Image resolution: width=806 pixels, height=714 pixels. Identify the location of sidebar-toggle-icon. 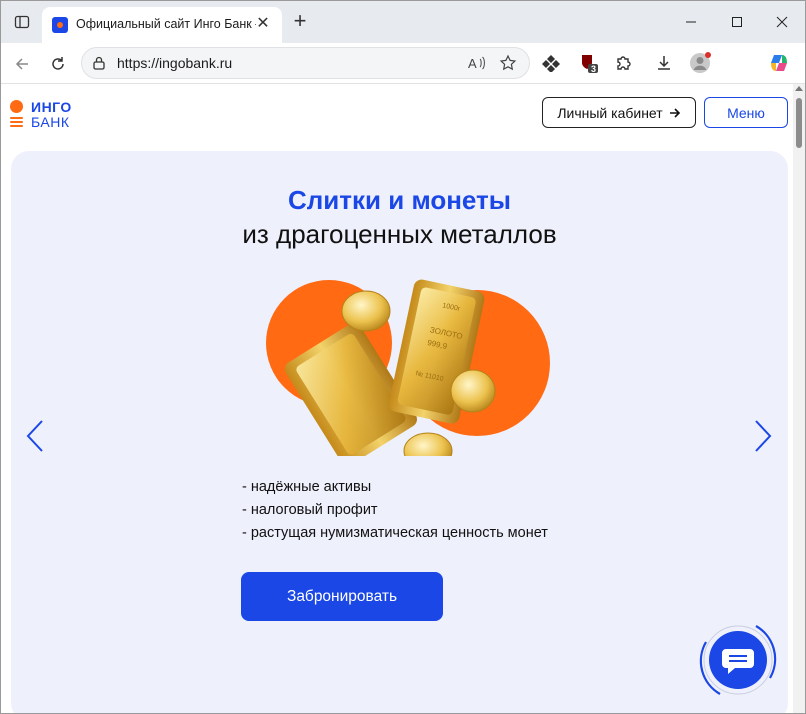
(22, 22).